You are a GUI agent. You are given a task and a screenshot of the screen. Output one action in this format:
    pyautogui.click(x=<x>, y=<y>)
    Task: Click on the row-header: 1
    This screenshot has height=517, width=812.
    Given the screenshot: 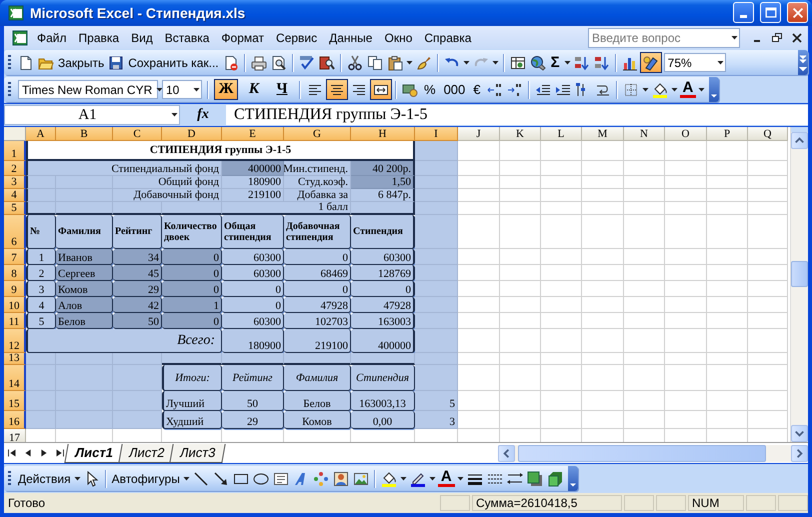 What is the action you would take?
    pyautogui.click(x=15, y=151)
    